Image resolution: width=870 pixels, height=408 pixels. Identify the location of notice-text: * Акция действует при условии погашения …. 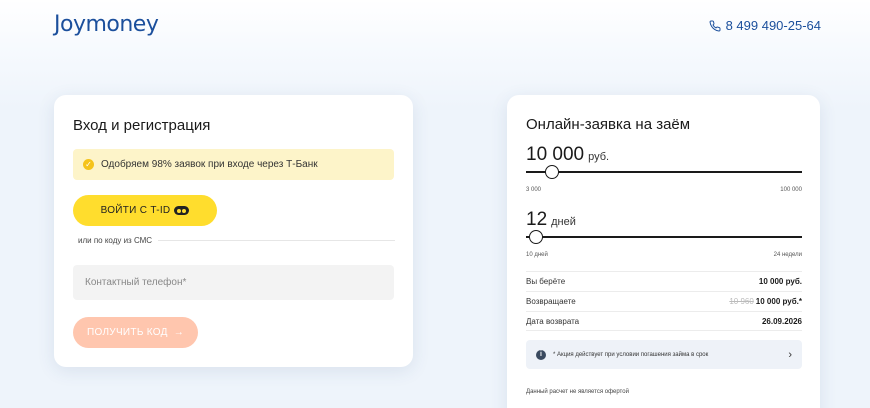
(631, 354).